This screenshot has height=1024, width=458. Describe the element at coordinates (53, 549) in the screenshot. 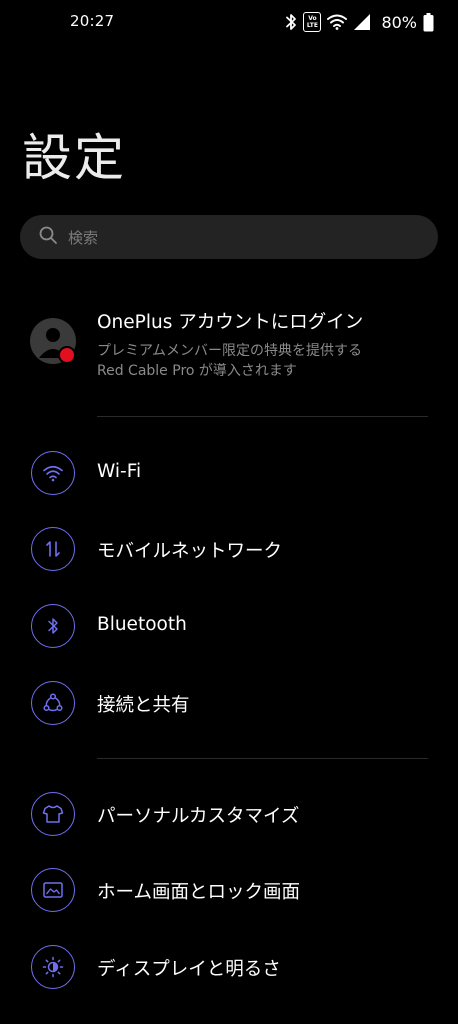

I see `mobile-data-icon` at that location.